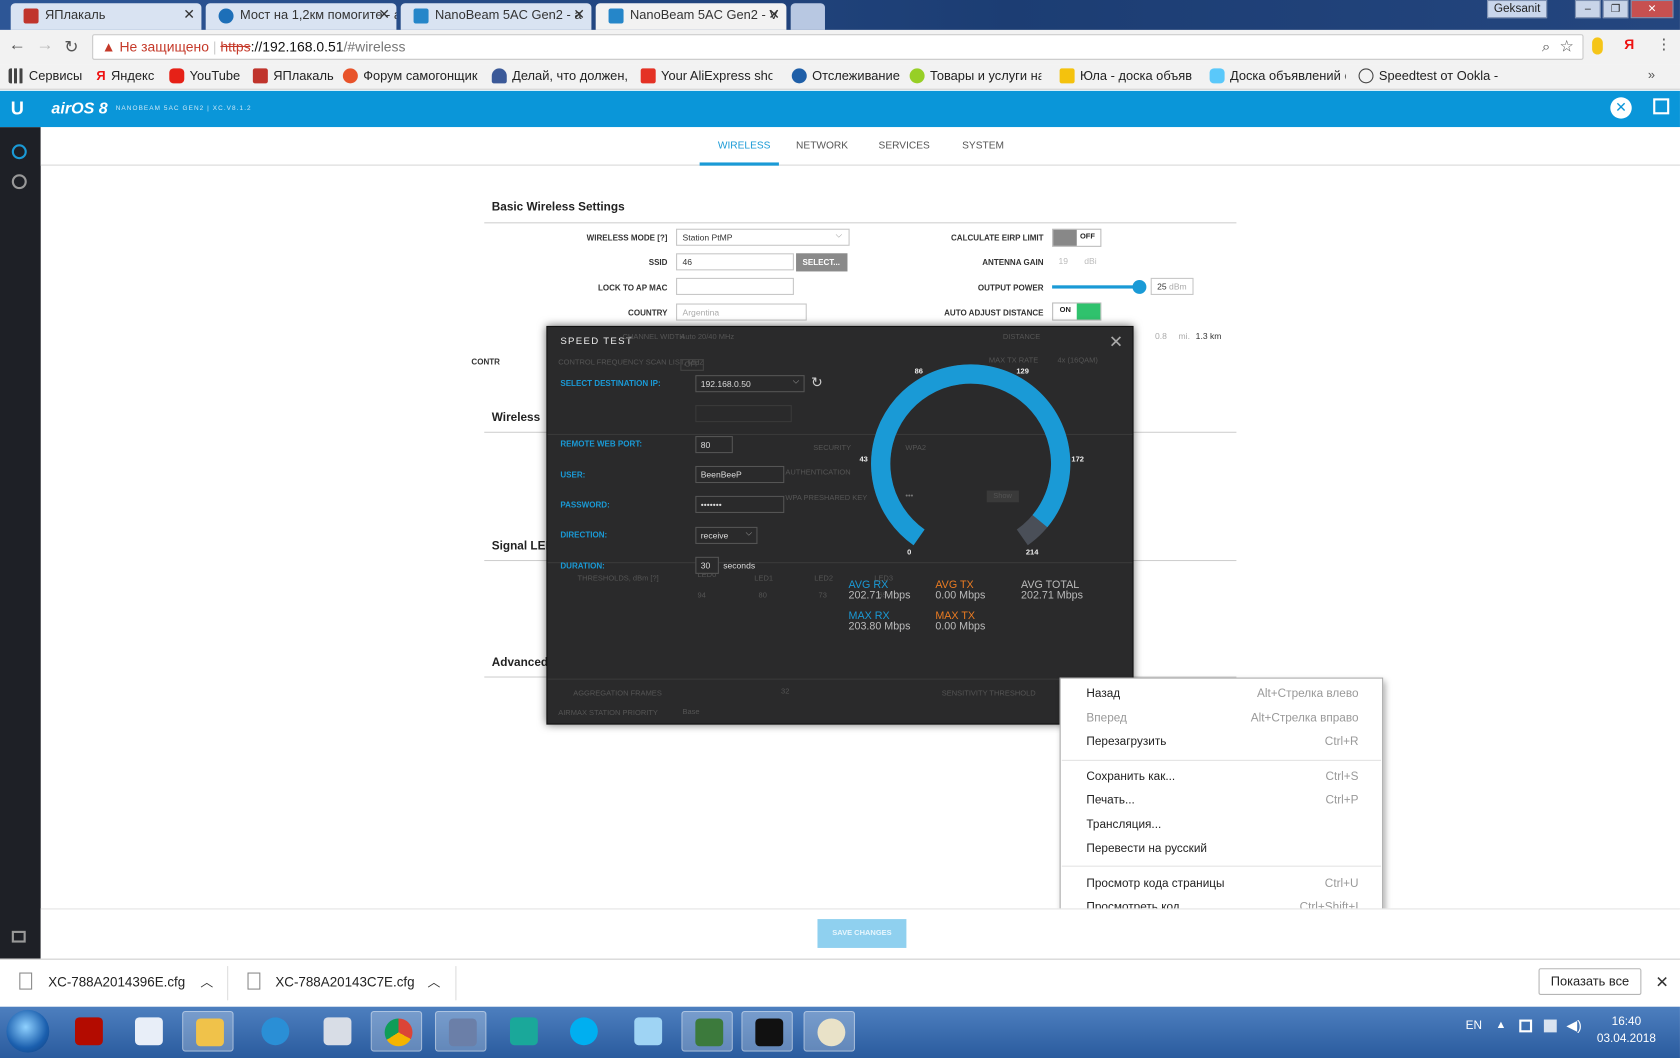 Image resolution: width=1680 pixels, height=1058 pixels. Describe the element at coordinates (983, 146) in the screenshot. I see `tab-system: SYSTEM` at that location.